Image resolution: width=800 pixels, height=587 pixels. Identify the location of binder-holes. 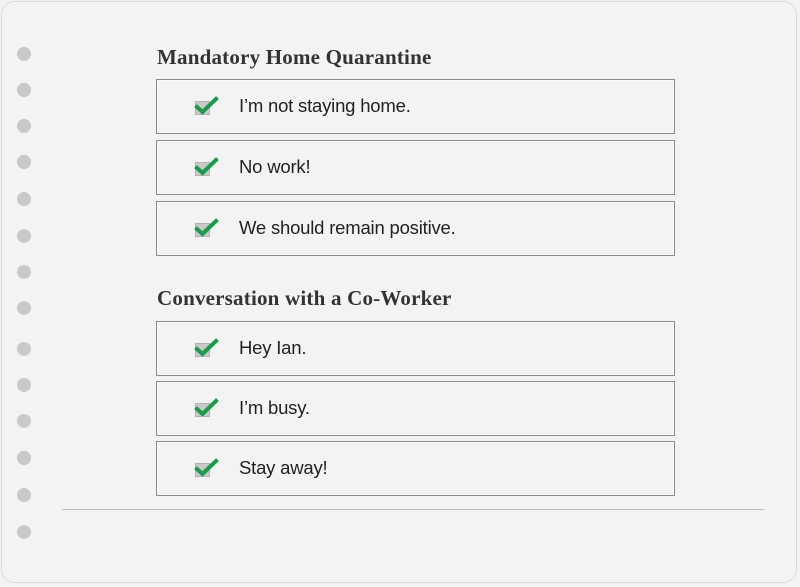
(25, 292).